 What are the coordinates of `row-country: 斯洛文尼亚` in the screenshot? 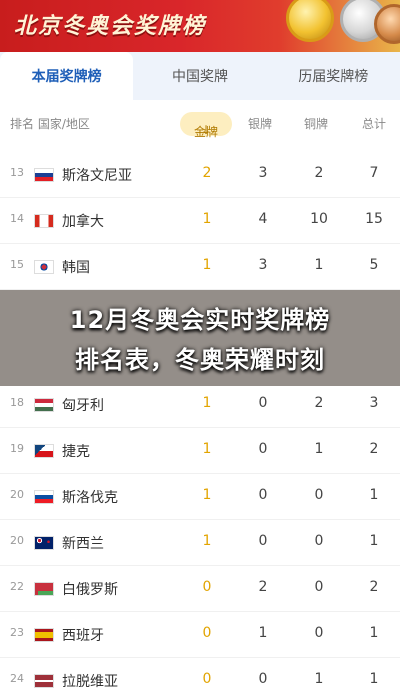 It's located at (97, 176).